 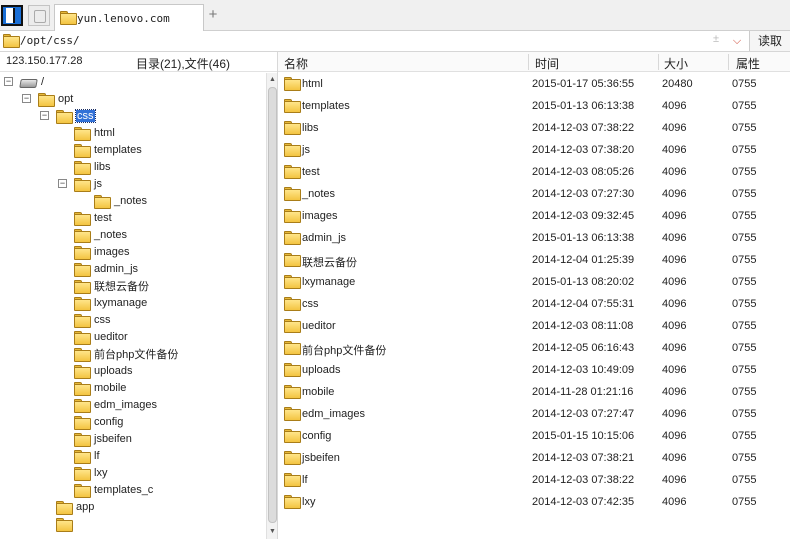 What do you see at coordinates (534, 304) in the screenshot?
I see `file-row: css 2014-12-04 07:55:31 4096 0755` at bounding box center [534, 304].